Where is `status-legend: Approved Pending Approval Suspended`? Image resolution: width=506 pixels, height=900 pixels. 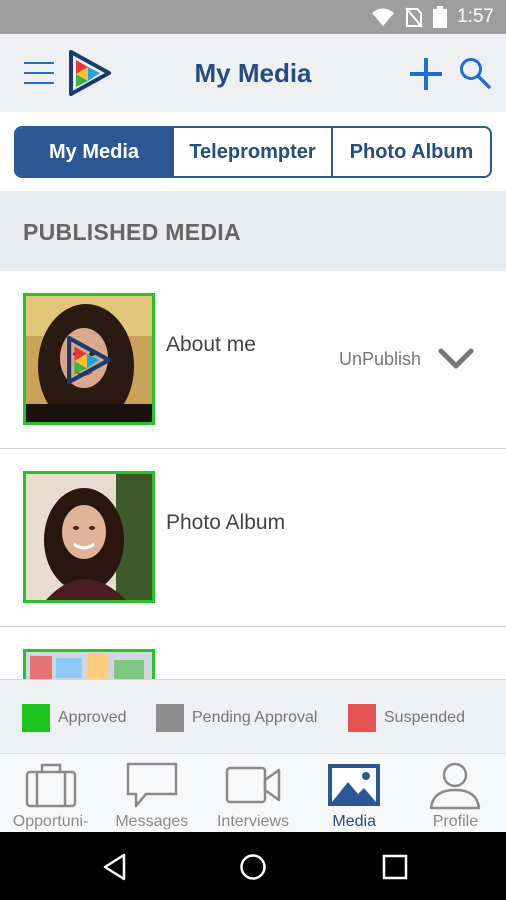 status-legend: Approved Pending Approval Suspended is located at coordinates (253, 716).